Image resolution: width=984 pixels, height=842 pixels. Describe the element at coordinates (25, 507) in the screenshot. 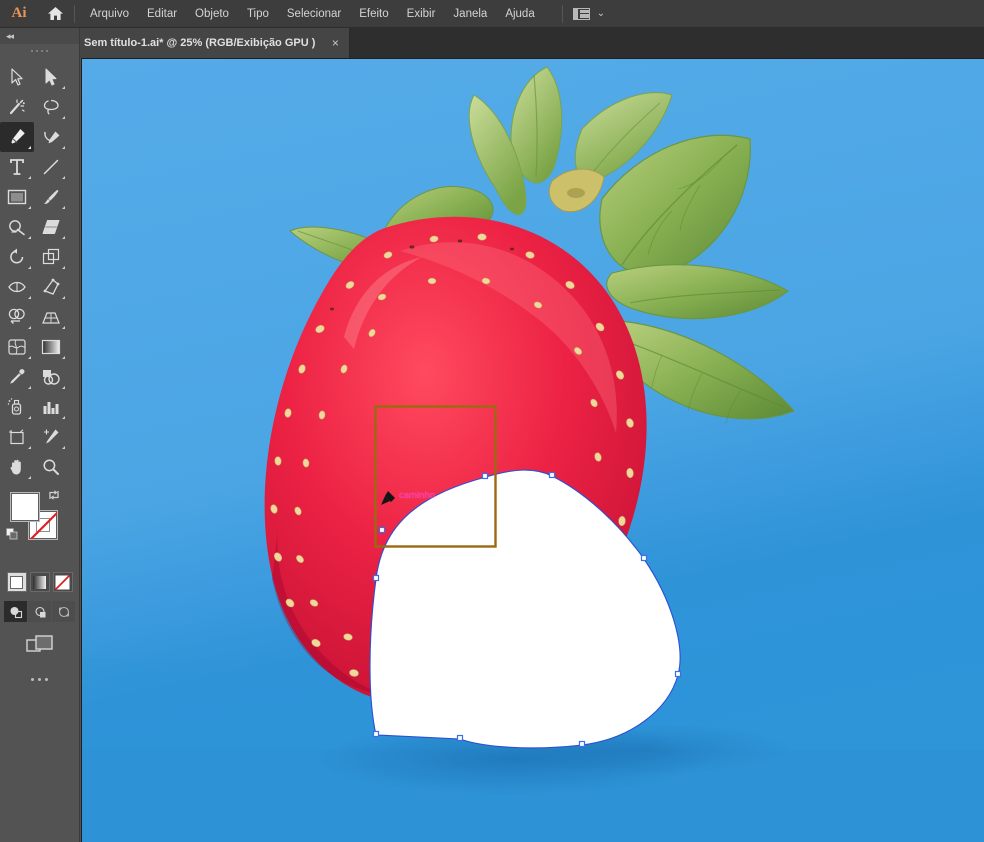

I see `fill-swatch` at that location.